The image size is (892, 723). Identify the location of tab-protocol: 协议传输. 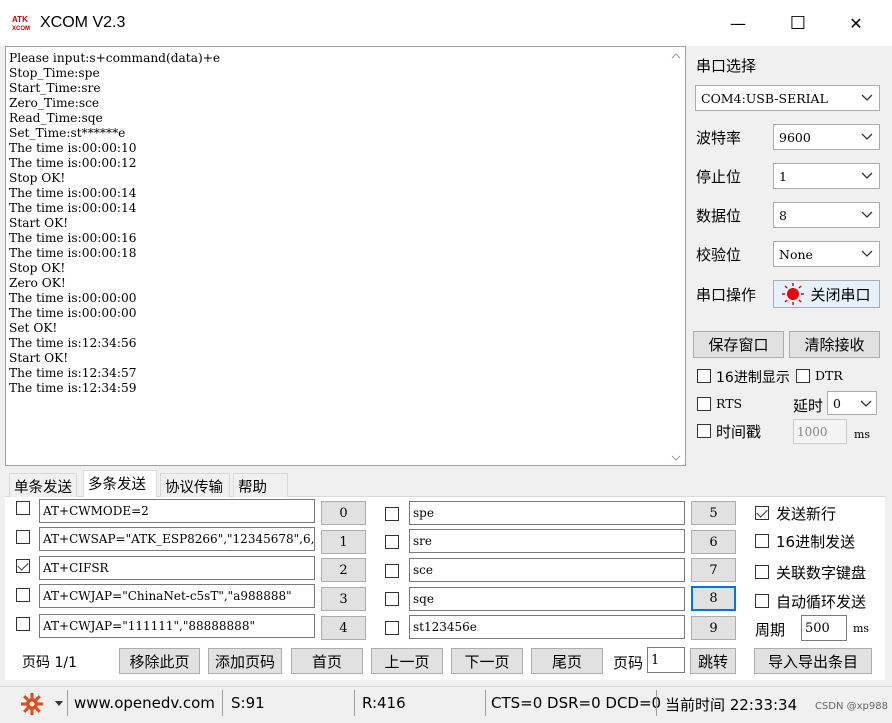
(195, 485).